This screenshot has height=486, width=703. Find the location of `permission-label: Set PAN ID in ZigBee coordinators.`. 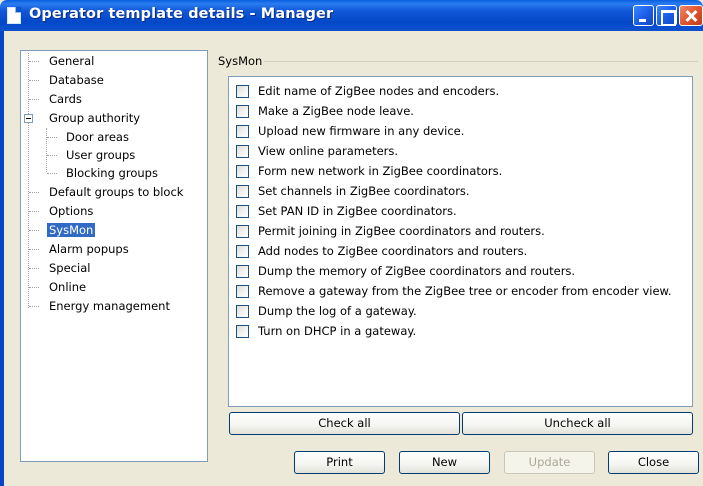

permission-label: Set PAN ID in ZigBee coordinators. is located at coordinates (357, 211).